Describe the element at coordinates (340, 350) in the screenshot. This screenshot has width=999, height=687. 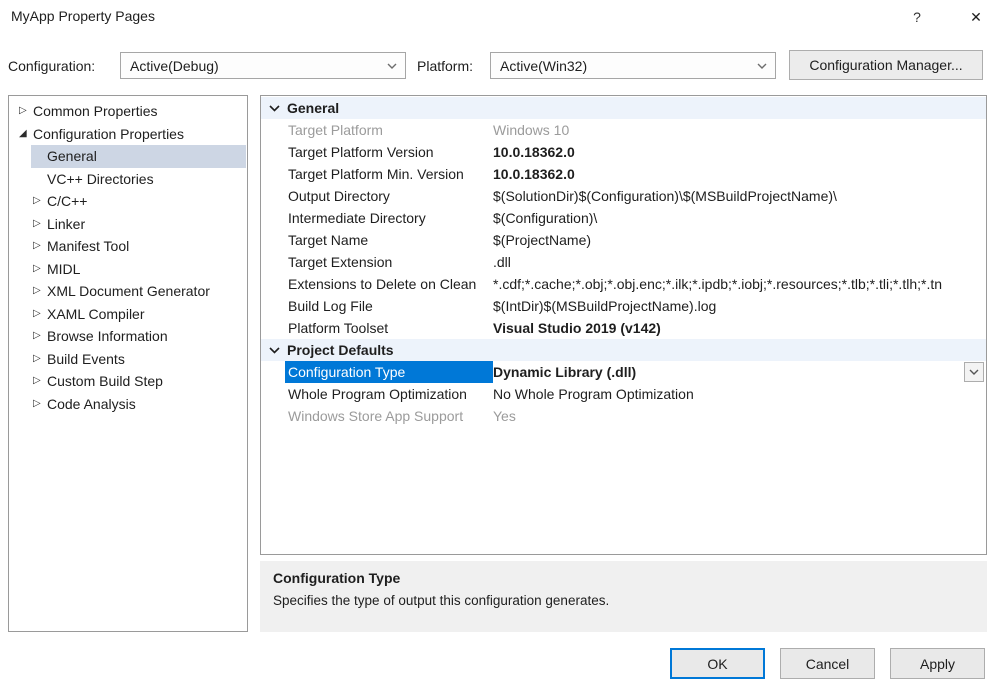
I see `section-title: Project Defaults` at that location.